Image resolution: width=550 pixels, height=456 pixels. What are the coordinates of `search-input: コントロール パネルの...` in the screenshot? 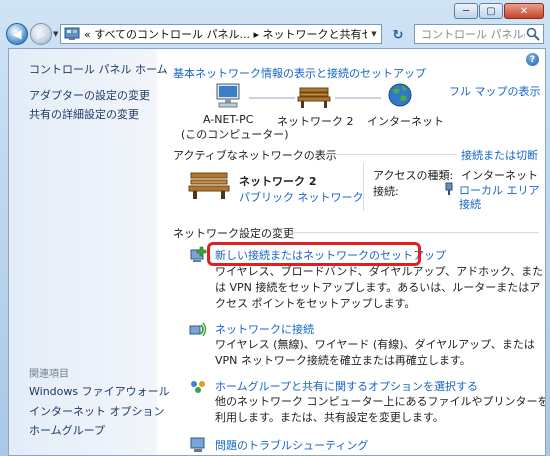 It's located at (470, 34).